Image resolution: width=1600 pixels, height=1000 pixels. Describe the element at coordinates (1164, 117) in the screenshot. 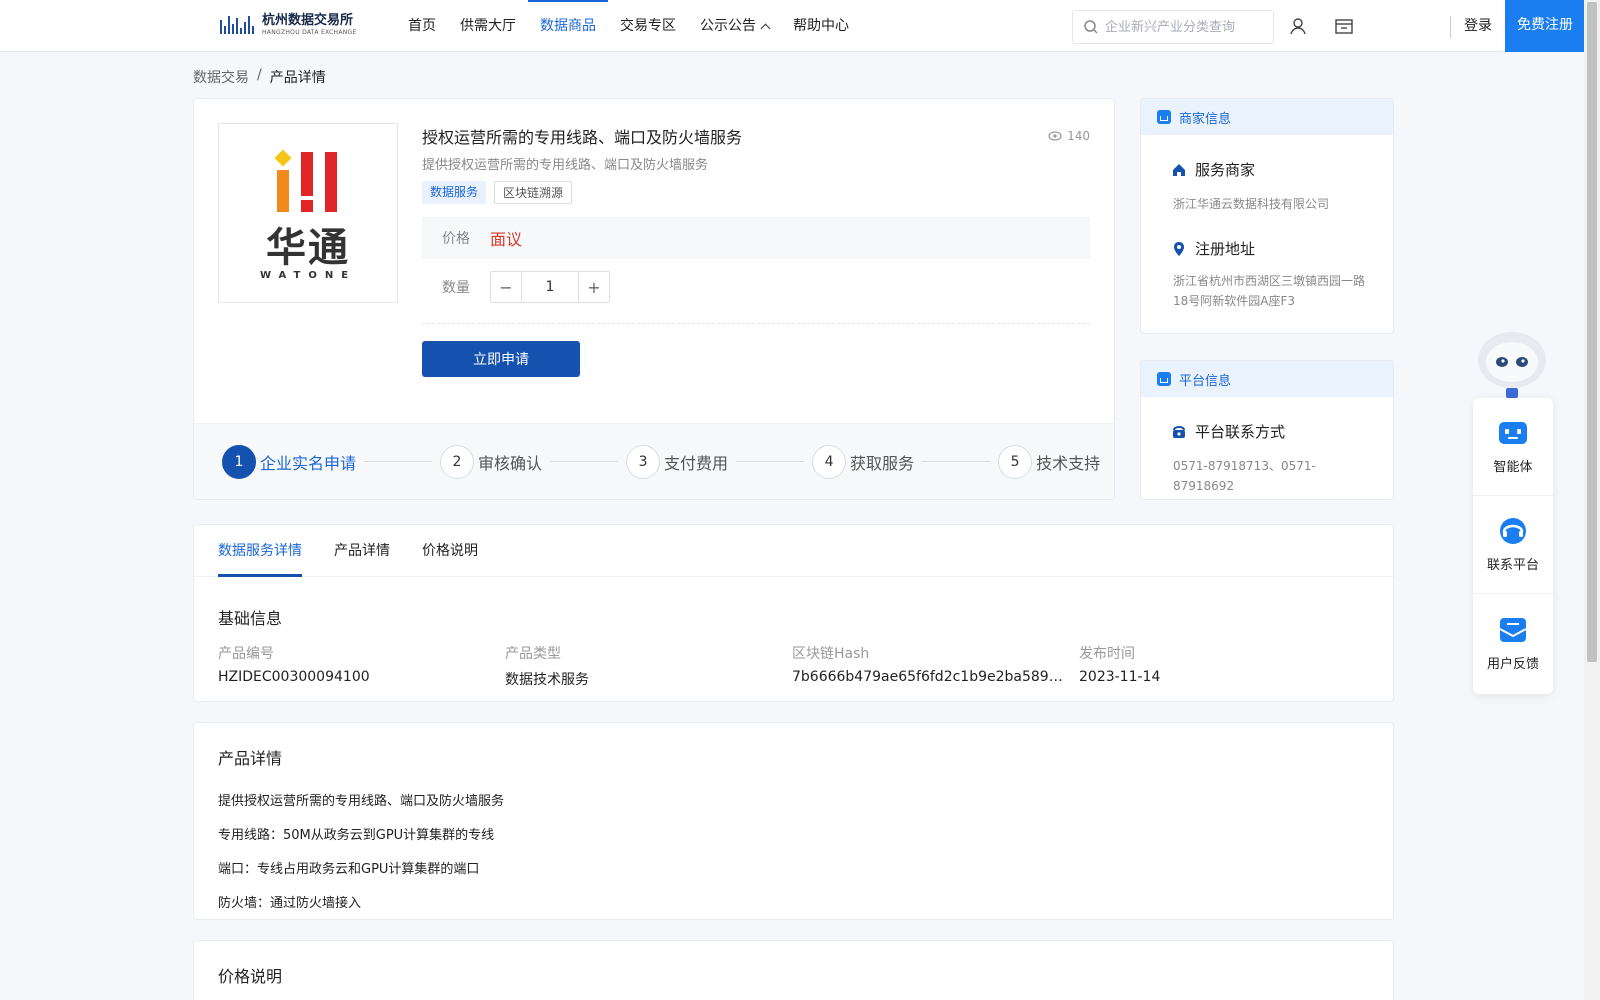

I see `calendar-icon` at that location.